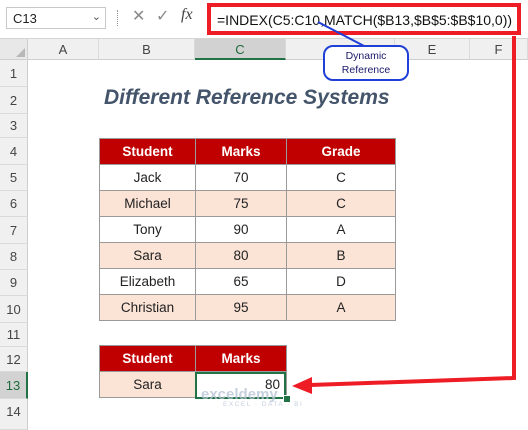 Image resolution: width=528 pixels, height=430 pixels. What do you see at coordinates (366, 63) in the screenshot?
I see `dynamic-reference-callout: Dynamic Reference` at bounding box center [366, 63].